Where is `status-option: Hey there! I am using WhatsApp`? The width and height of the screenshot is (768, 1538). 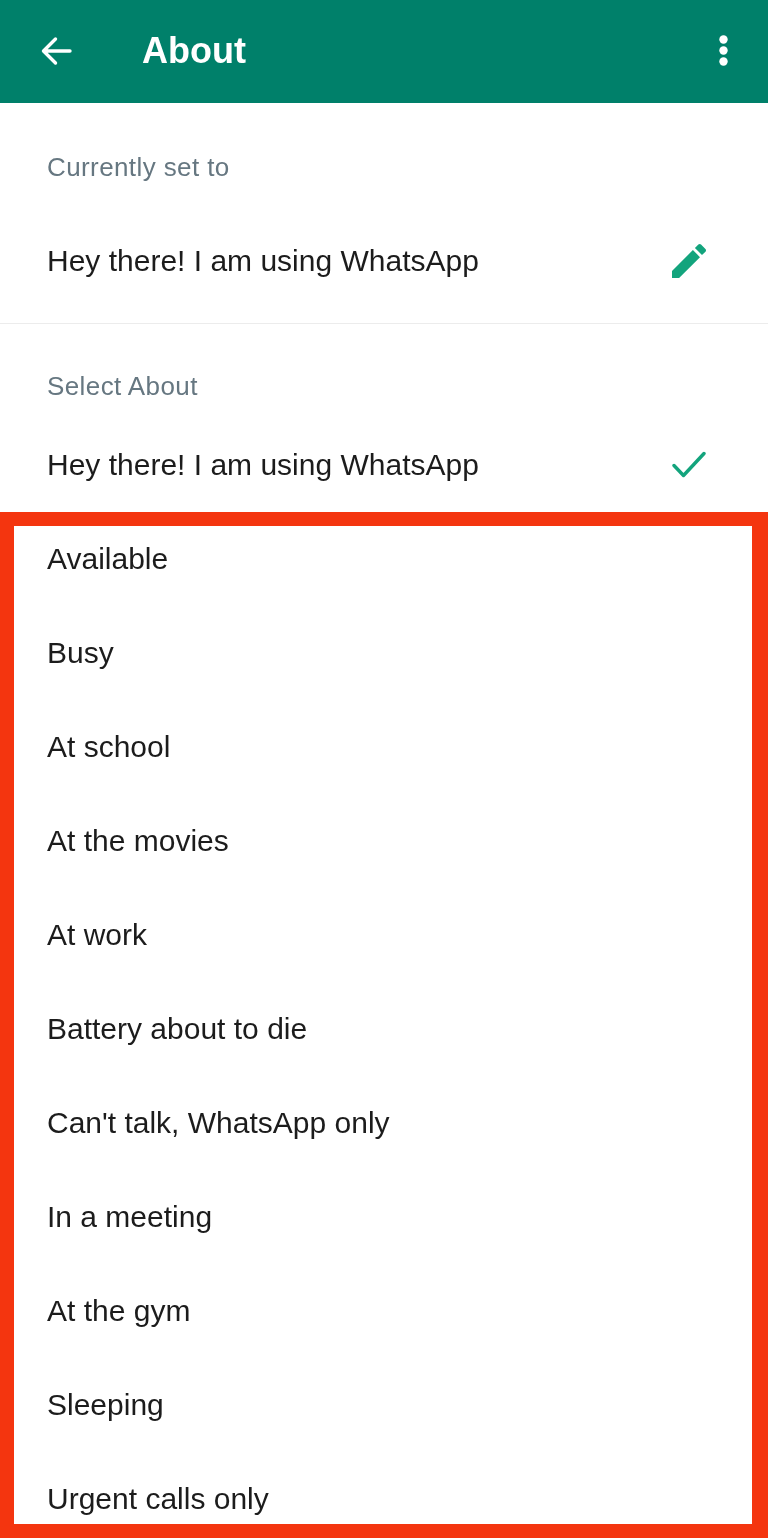 status-option: Hey there! I am using WhatsApp is located at coordinates (263, 465).